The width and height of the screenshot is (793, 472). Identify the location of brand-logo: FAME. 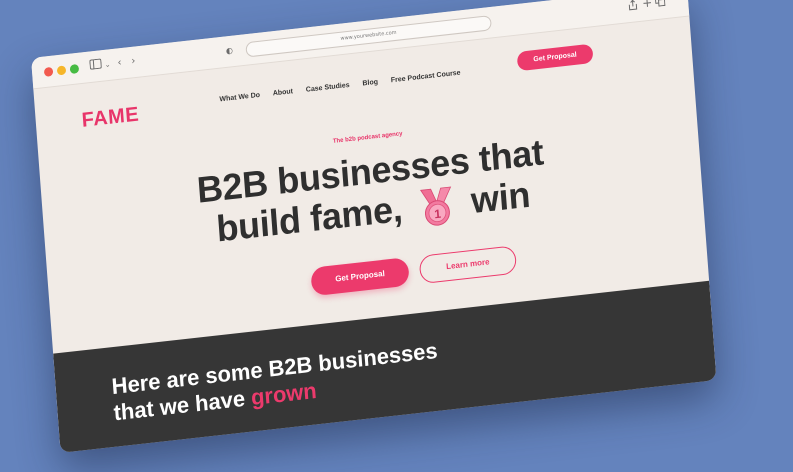
(110, 118).